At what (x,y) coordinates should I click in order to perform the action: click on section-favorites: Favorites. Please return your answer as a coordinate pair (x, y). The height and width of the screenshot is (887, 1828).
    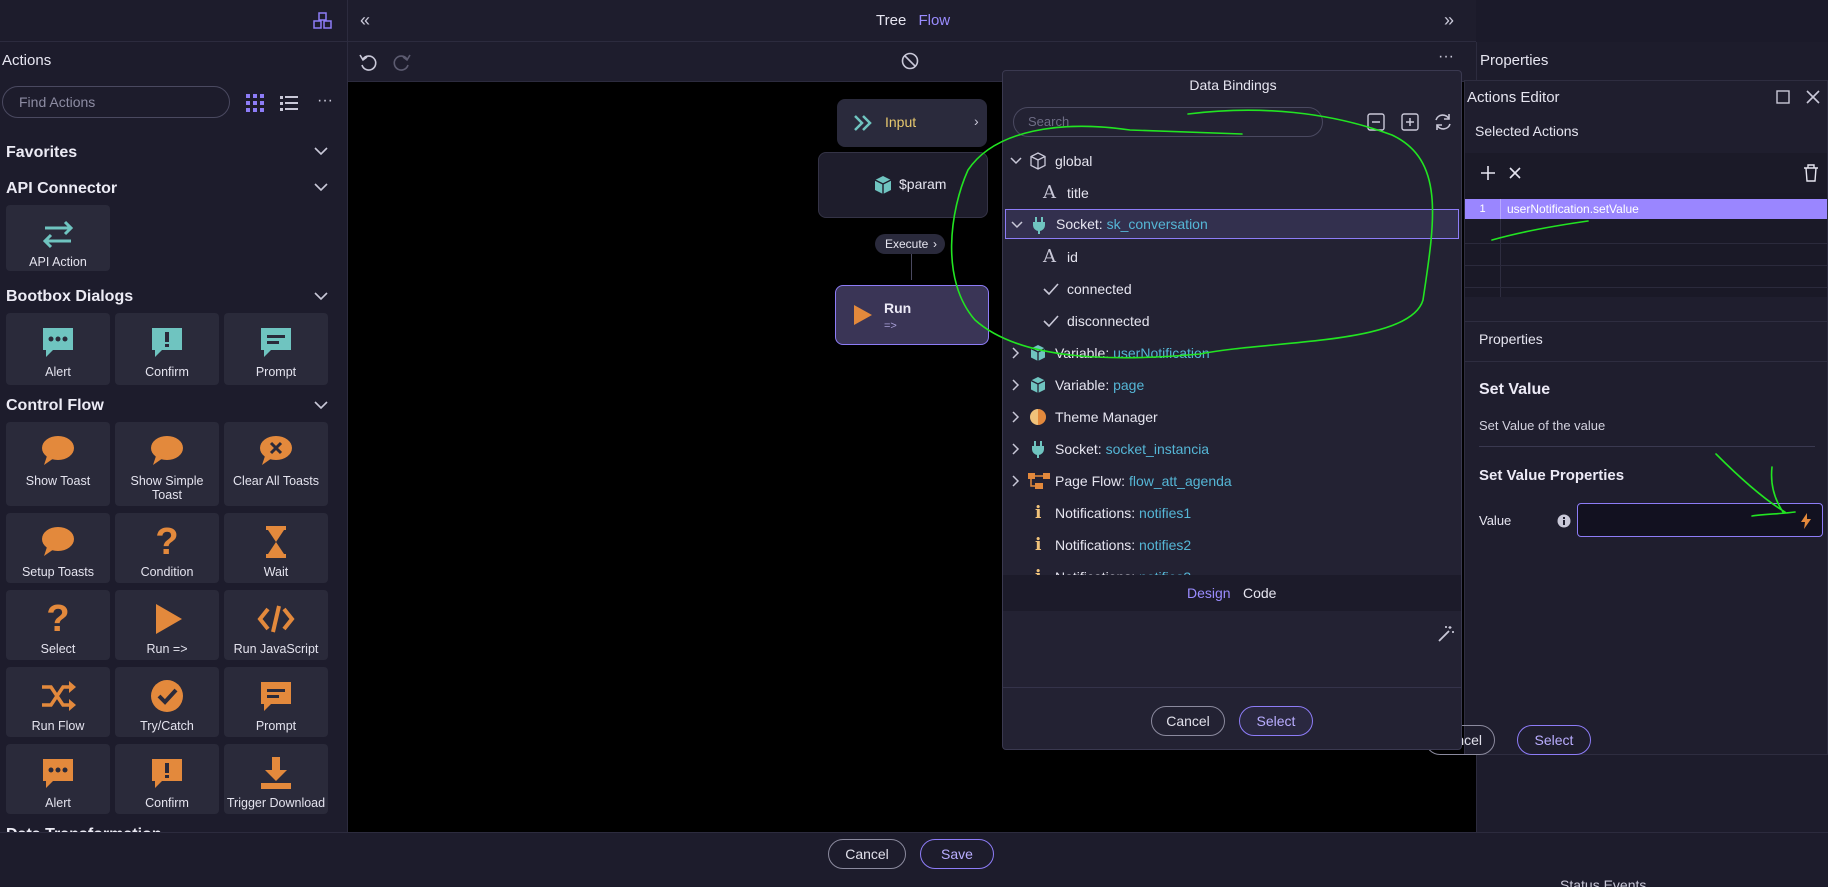
    Looking at the image, I should click on (41, 153).